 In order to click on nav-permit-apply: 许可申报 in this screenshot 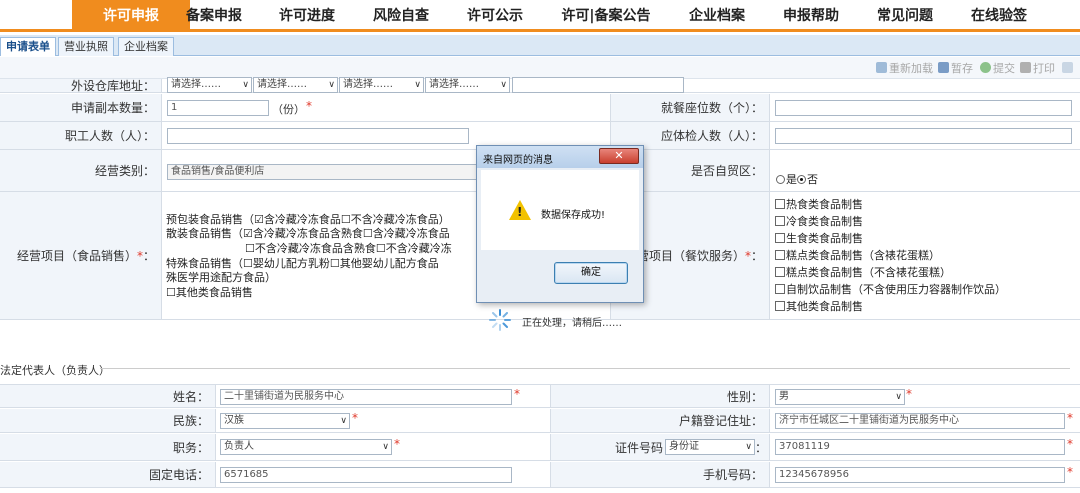, I will do `click(131, 16)`.